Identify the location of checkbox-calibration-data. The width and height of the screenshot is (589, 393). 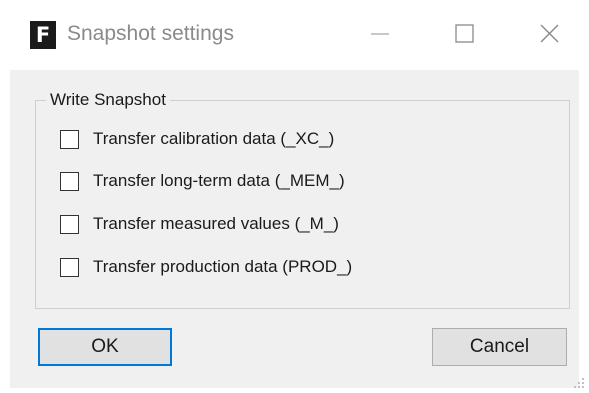
(69, 139).